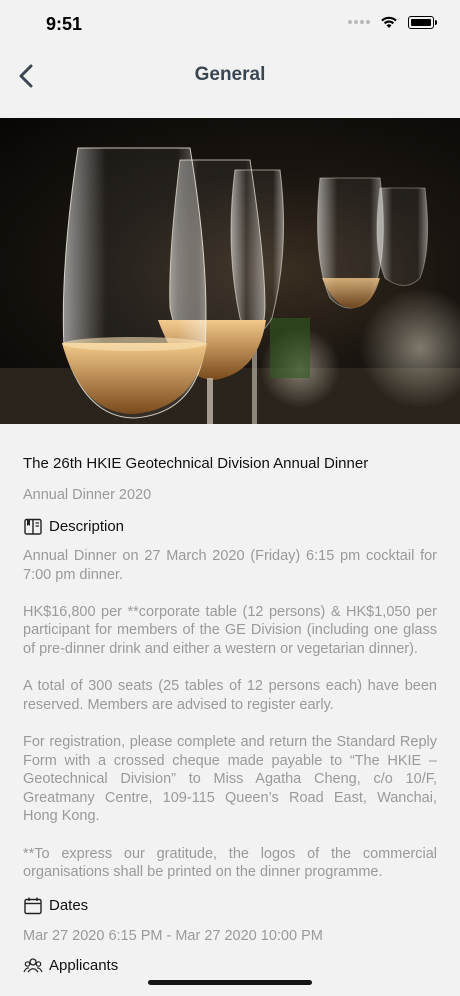 The image size is (460, 996). Describe the element at coordinates (389, 22) in the screenshot. I see `wifi-icon` at that location.